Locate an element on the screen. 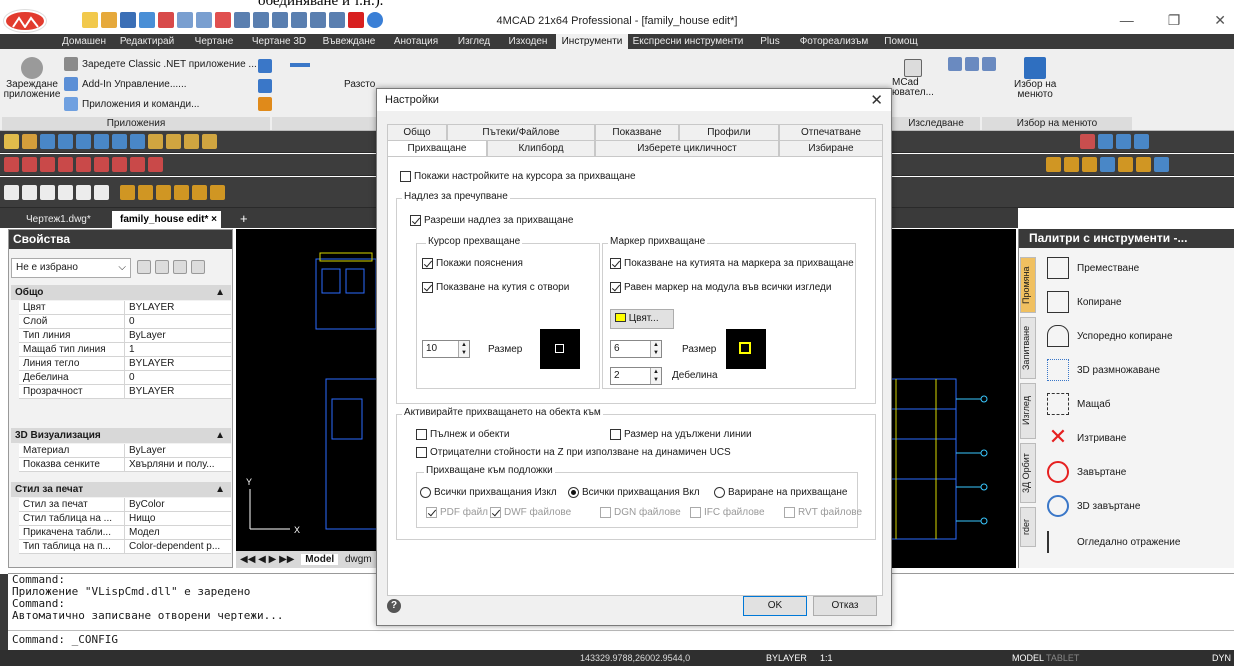  save-icon is located at coordinates (47, 141).